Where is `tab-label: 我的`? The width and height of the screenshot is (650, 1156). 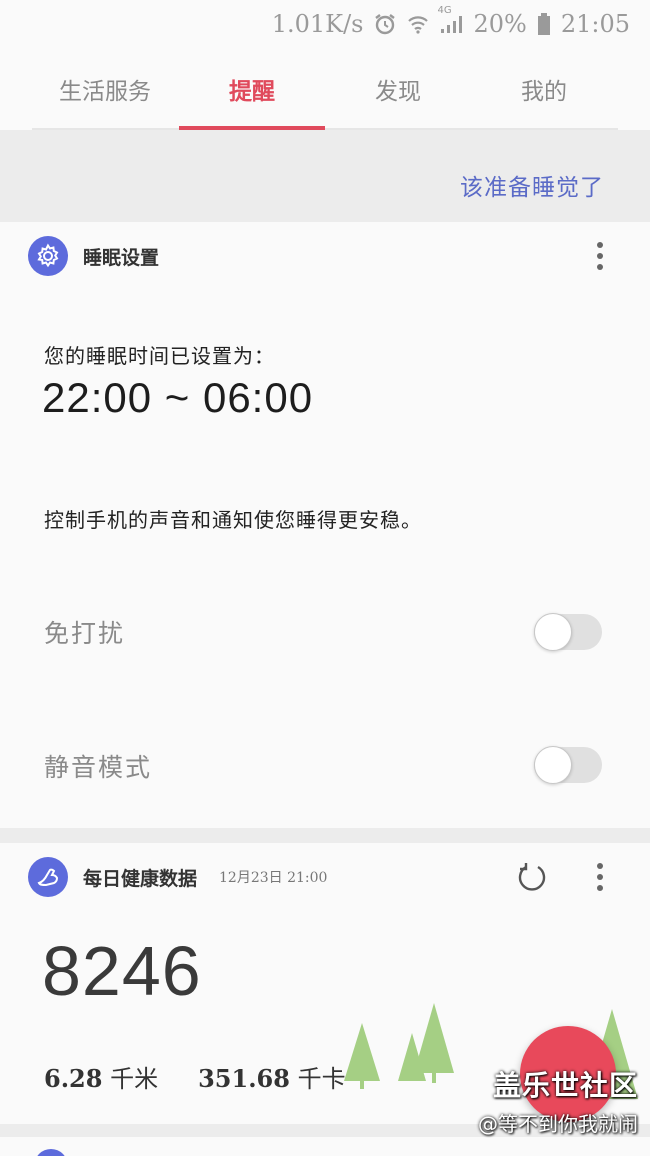
tab-label: 我的 is located at coordinates (544, 92).